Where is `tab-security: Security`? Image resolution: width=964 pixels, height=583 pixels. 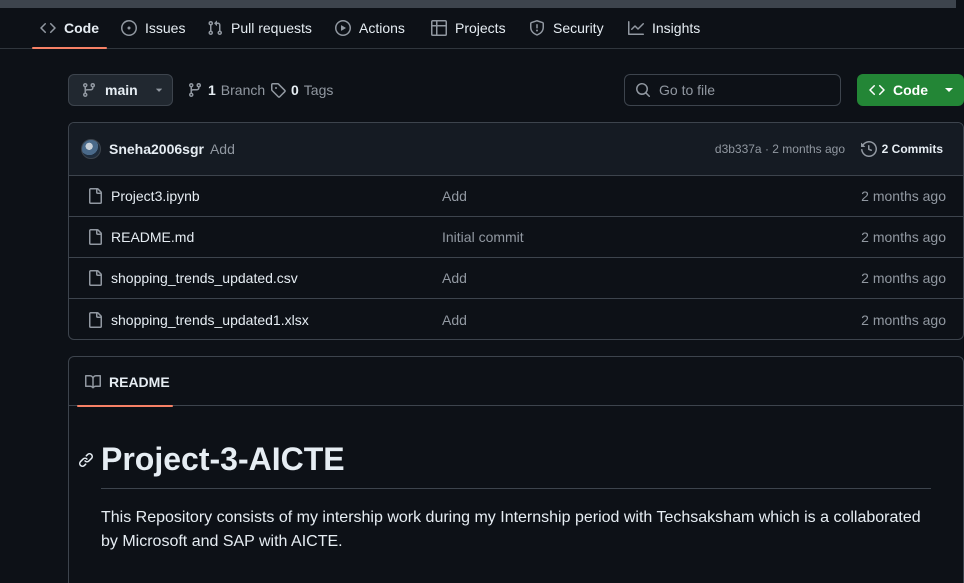
tab-security: Security is located at coordinates (566, 28).